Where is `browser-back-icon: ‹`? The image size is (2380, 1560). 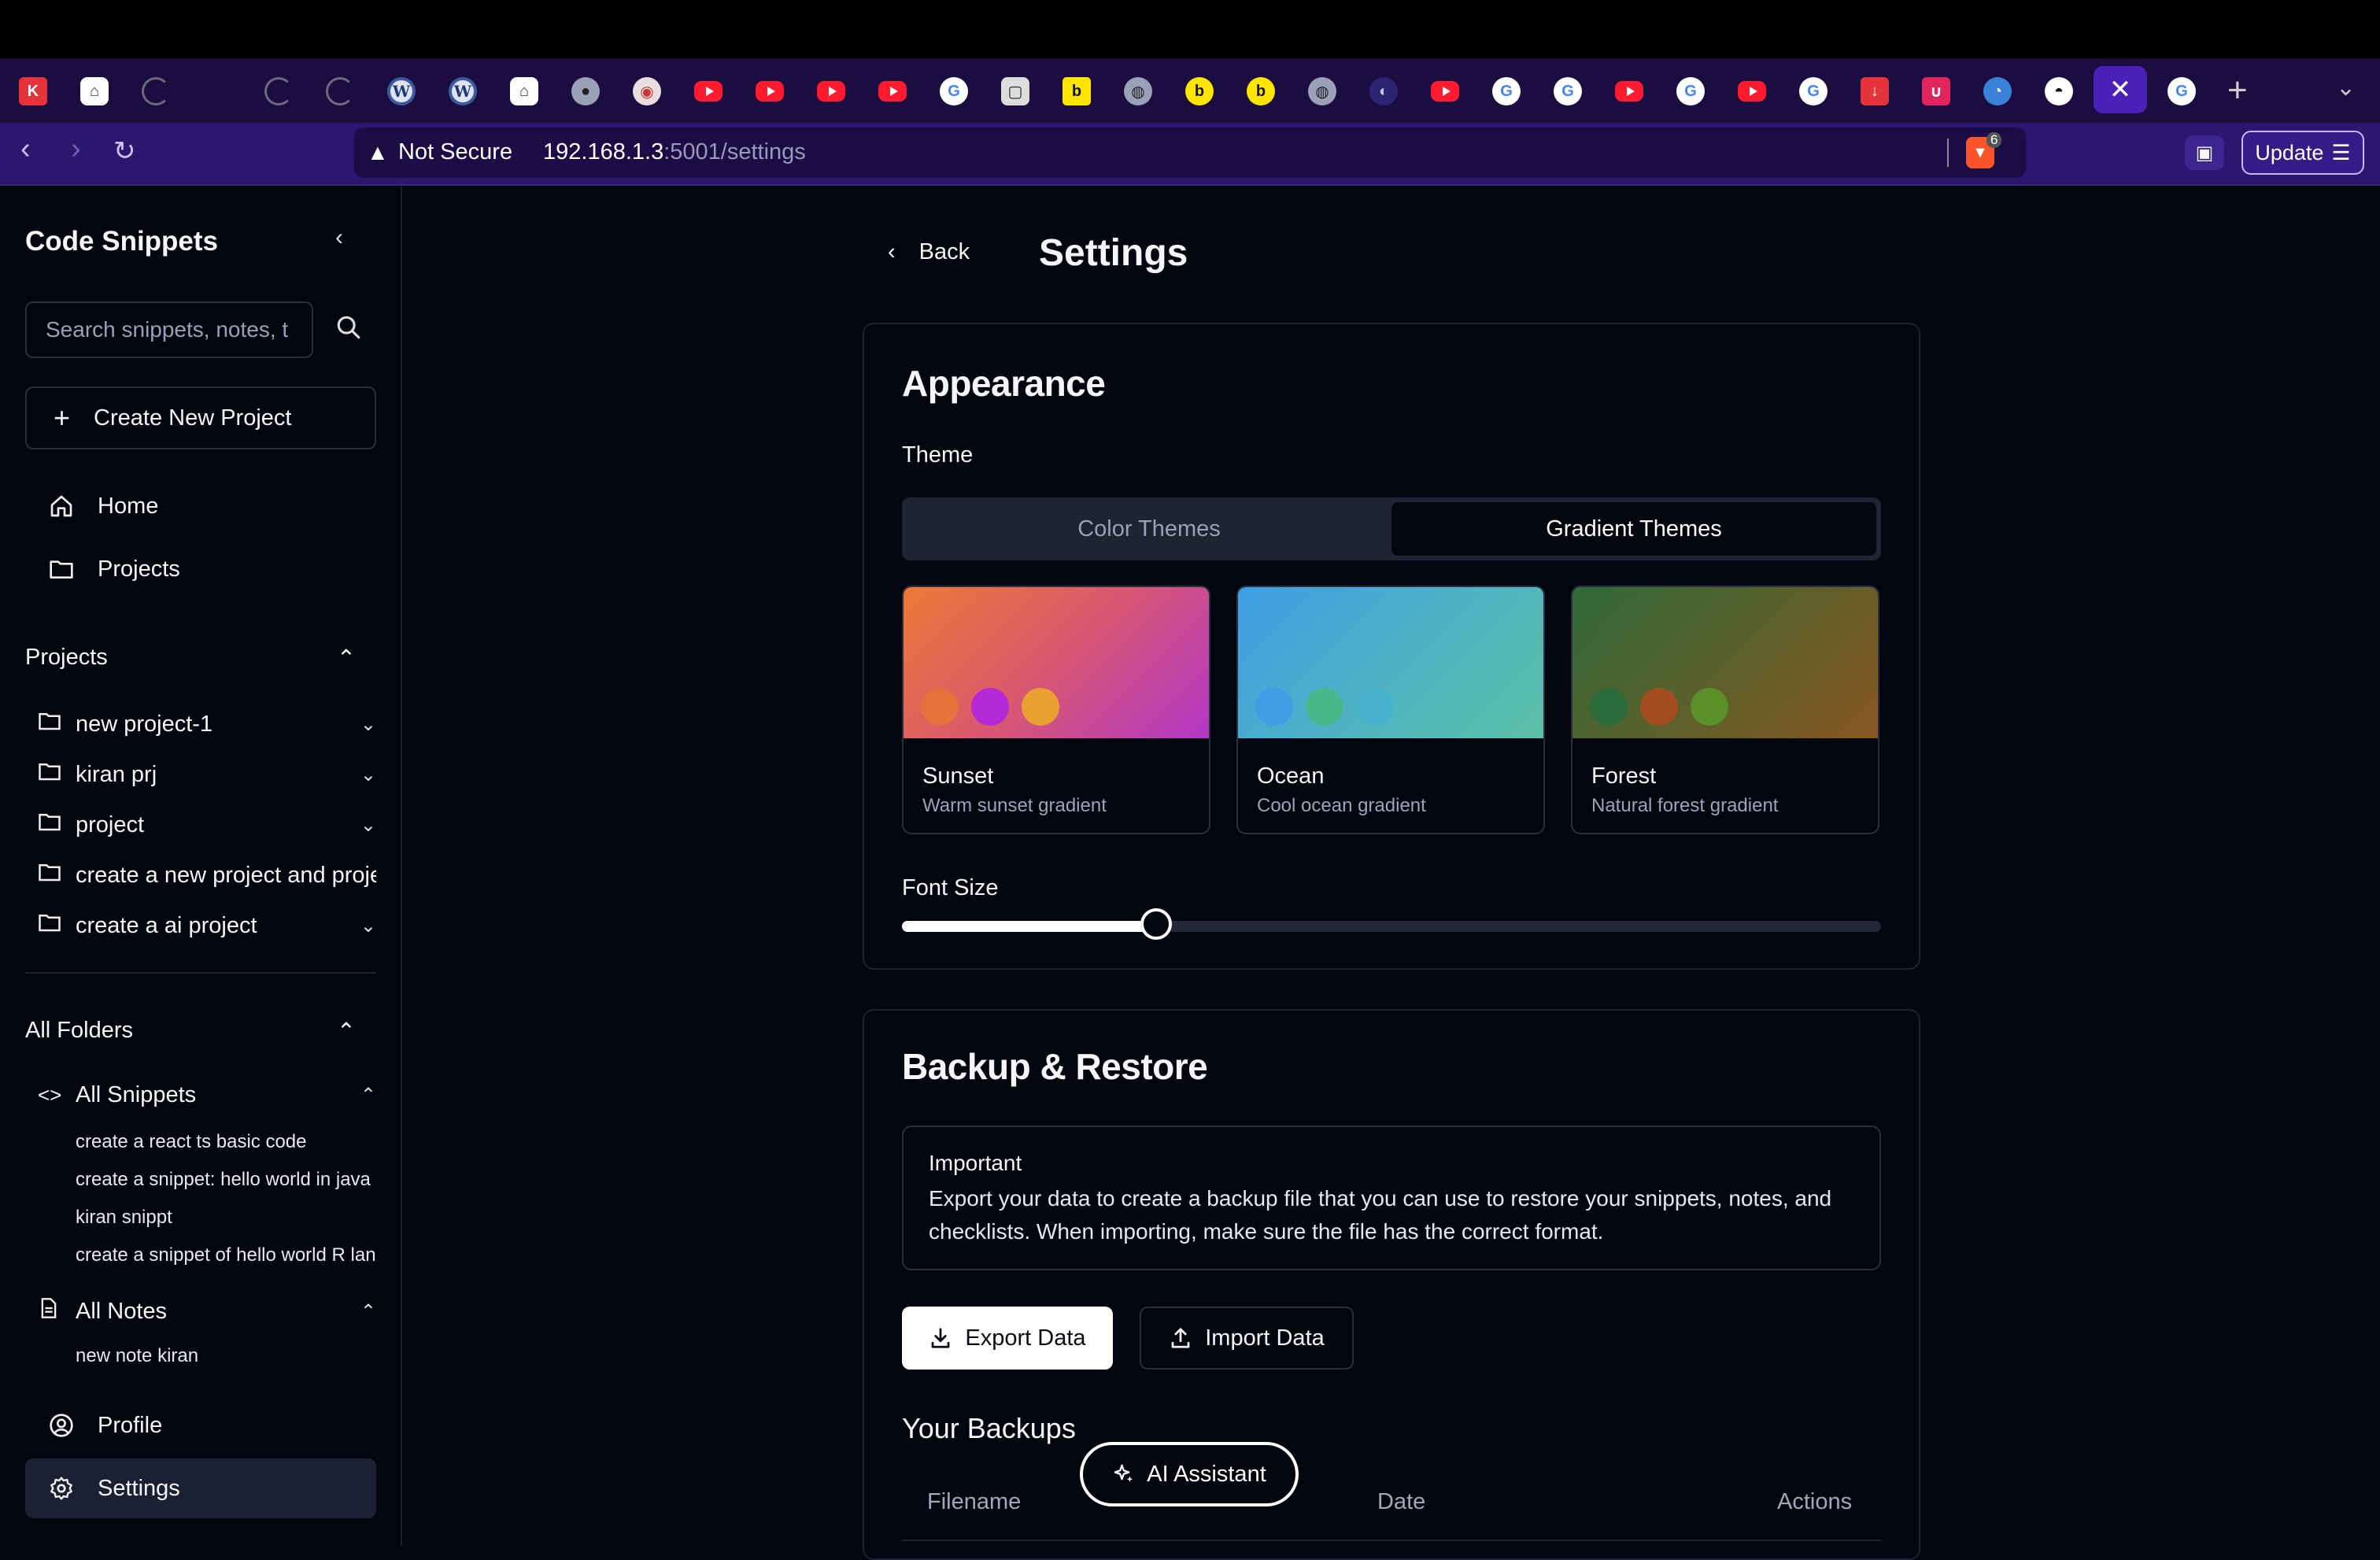
browser-back-icon: ‹ is located at coordinates (25, 149).